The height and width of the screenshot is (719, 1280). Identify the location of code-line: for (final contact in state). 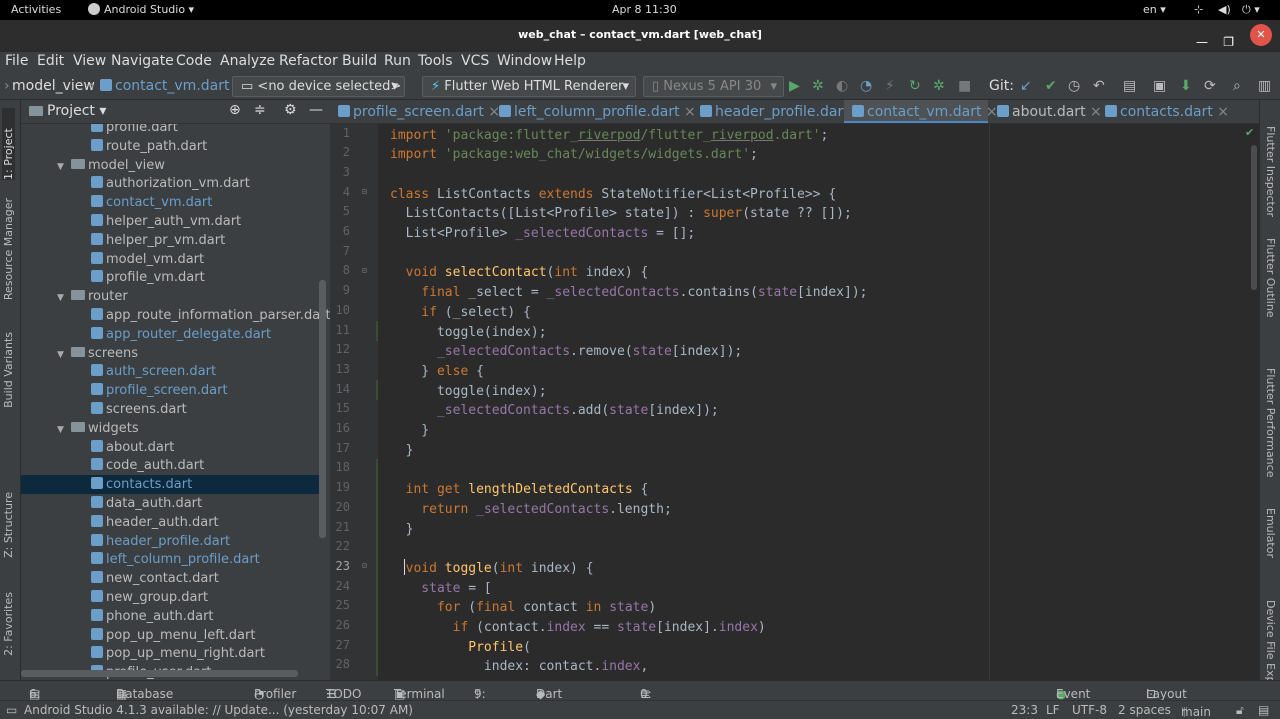
(523, 607).